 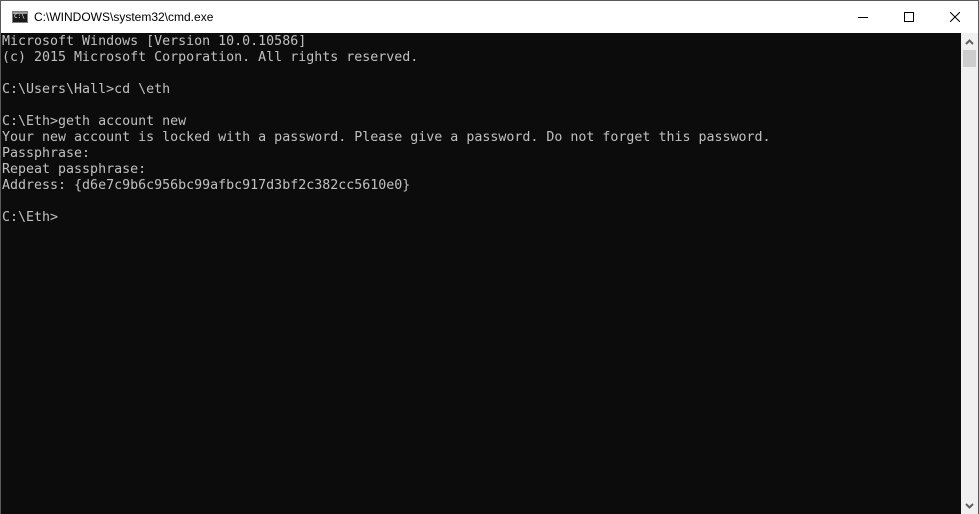 What do you see at coordinates (94, 121) in the screenshot?
I see `console-line: C:\Eth>geth account new` at bounding box center [94, 121].